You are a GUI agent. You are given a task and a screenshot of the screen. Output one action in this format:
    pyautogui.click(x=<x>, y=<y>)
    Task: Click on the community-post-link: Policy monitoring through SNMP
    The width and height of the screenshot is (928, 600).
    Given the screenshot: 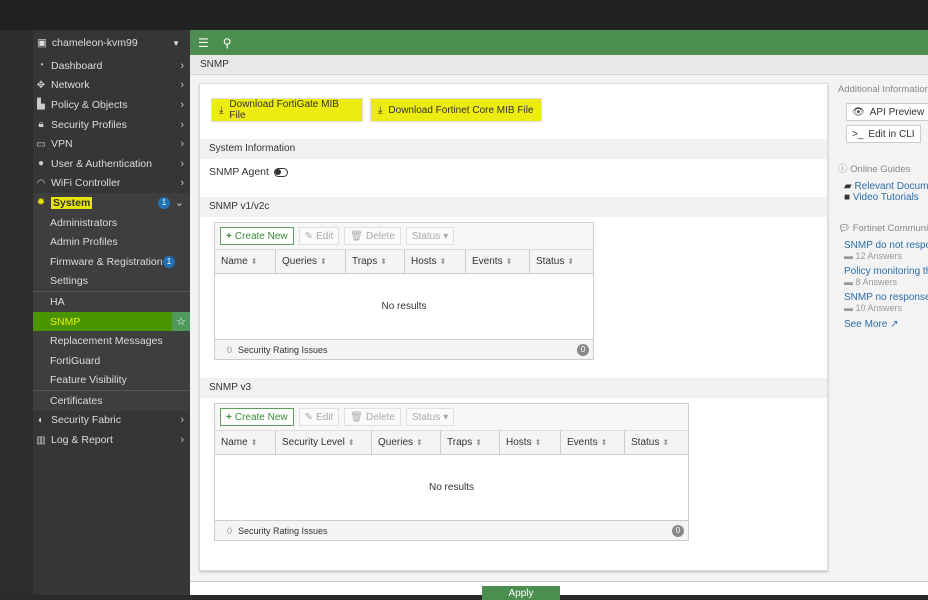 What is the action you would take?
    pyautogui.click(x=882, y=271)
    